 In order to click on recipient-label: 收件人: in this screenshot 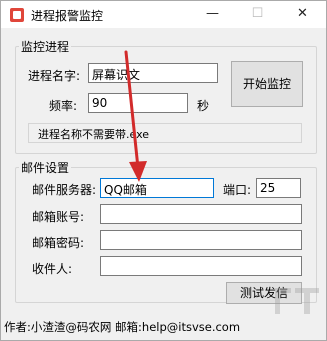, I will do `click(52, 269)`.